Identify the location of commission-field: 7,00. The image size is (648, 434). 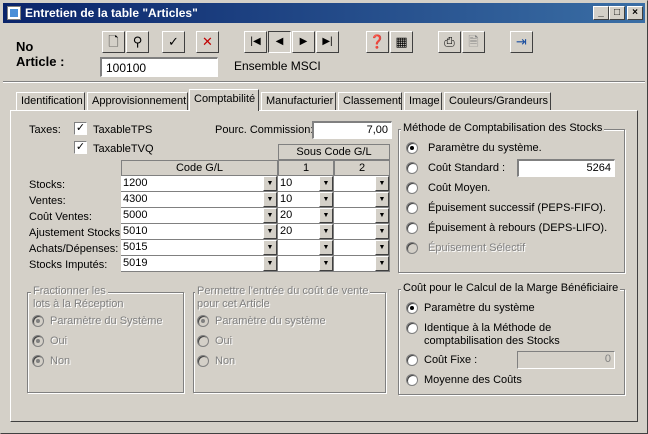
(352, 130).